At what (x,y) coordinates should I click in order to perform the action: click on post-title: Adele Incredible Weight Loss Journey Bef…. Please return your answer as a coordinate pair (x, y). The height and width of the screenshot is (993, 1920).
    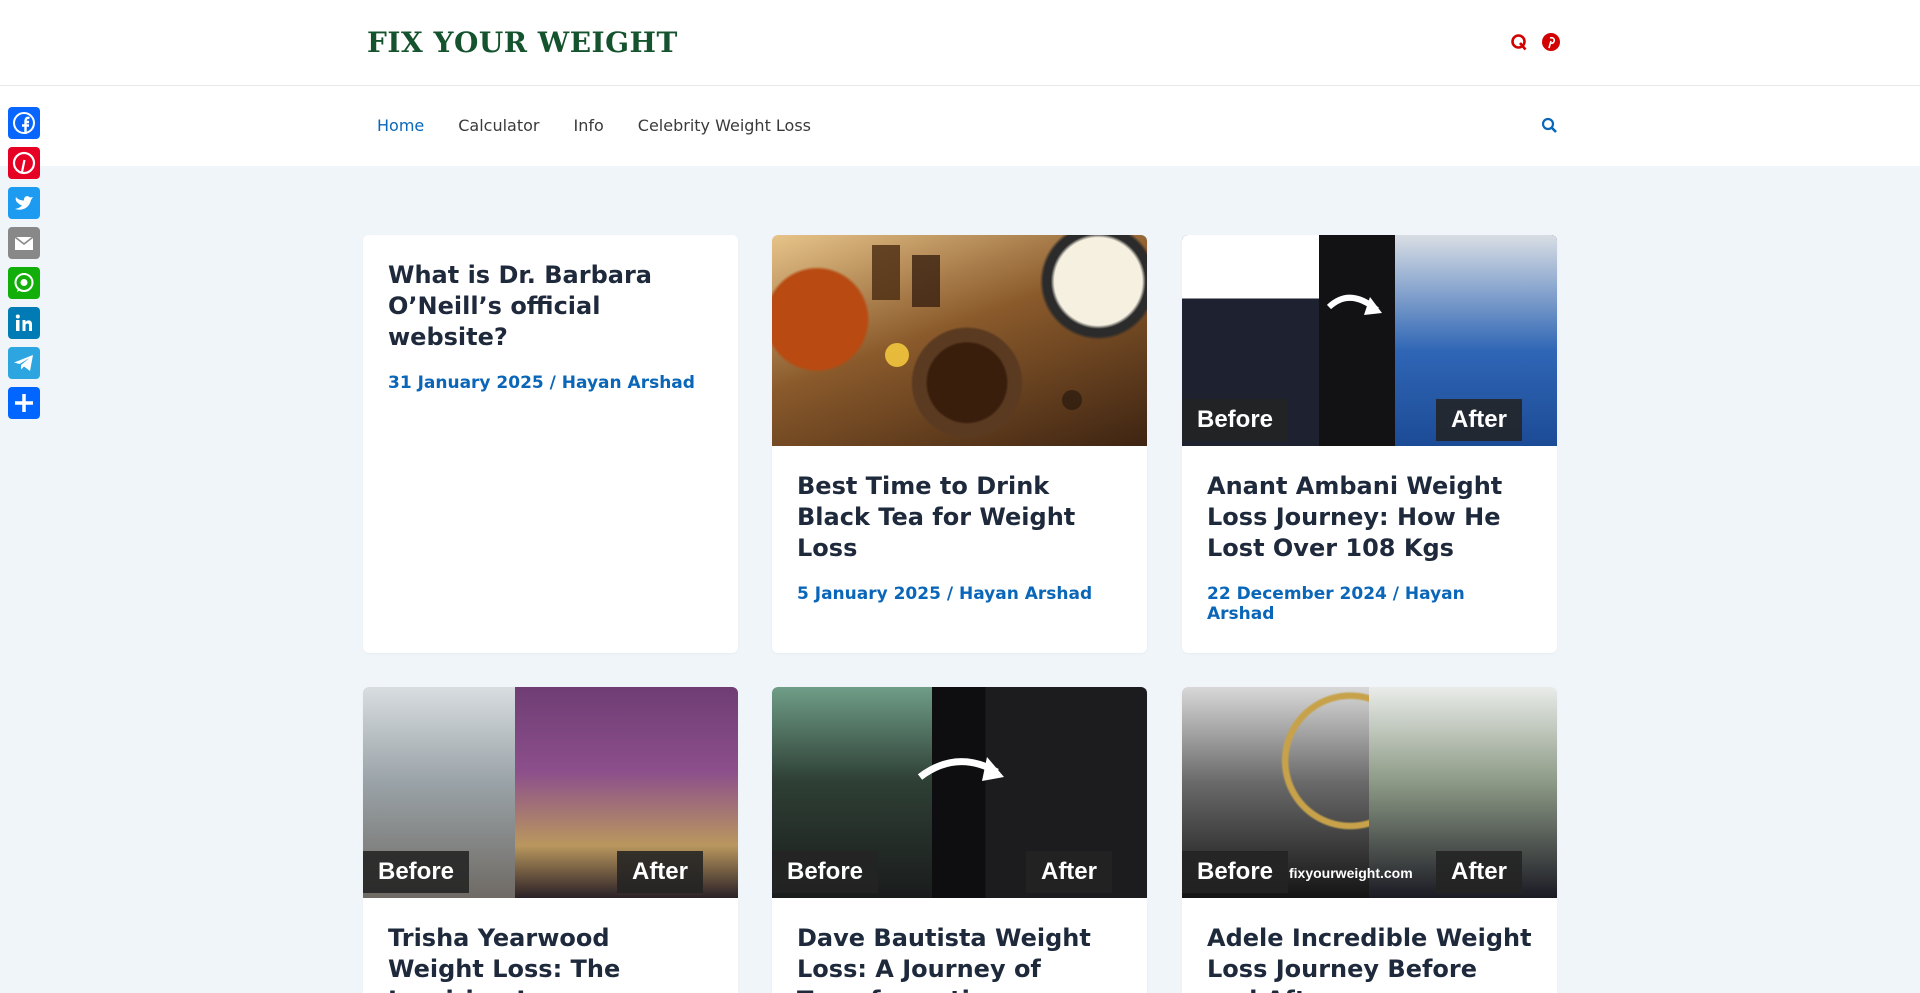
    Looking at the image, I should click on (1369, 958).